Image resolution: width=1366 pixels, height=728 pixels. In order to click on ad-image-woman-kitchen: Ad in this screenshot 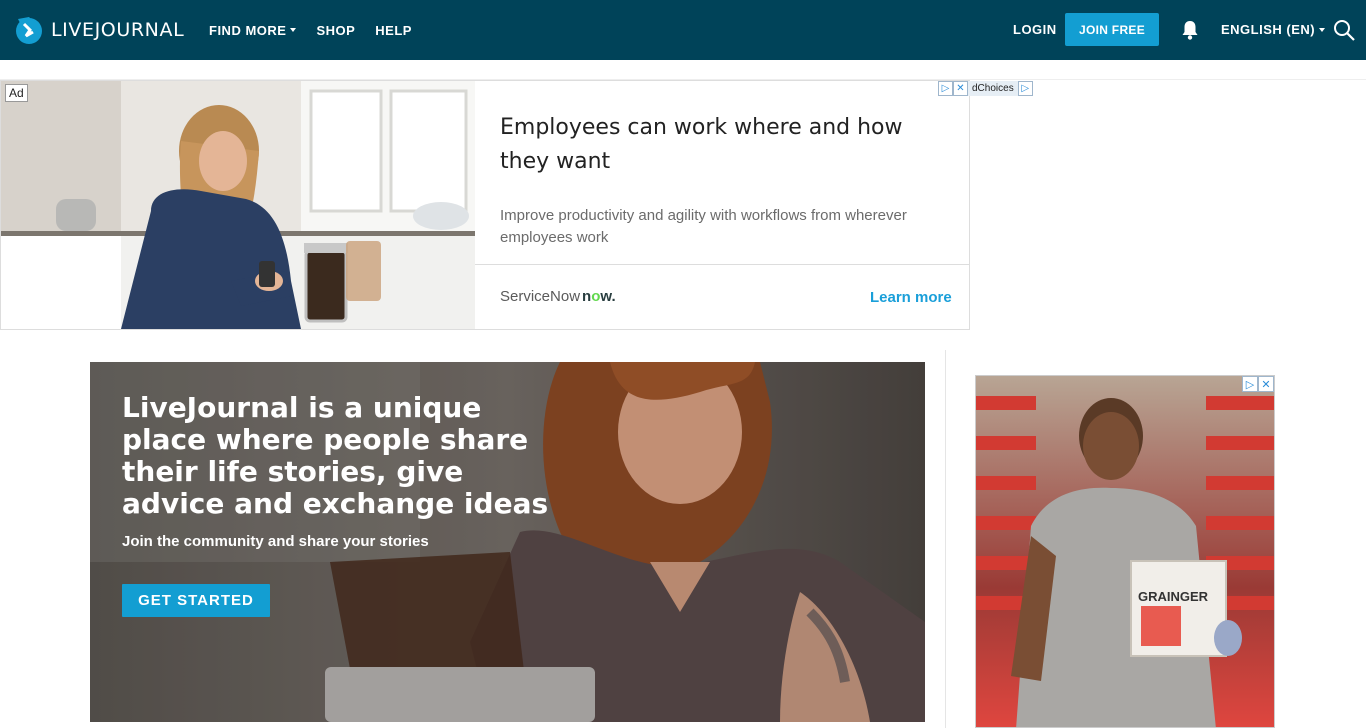, I will do `click(238, 205)`.